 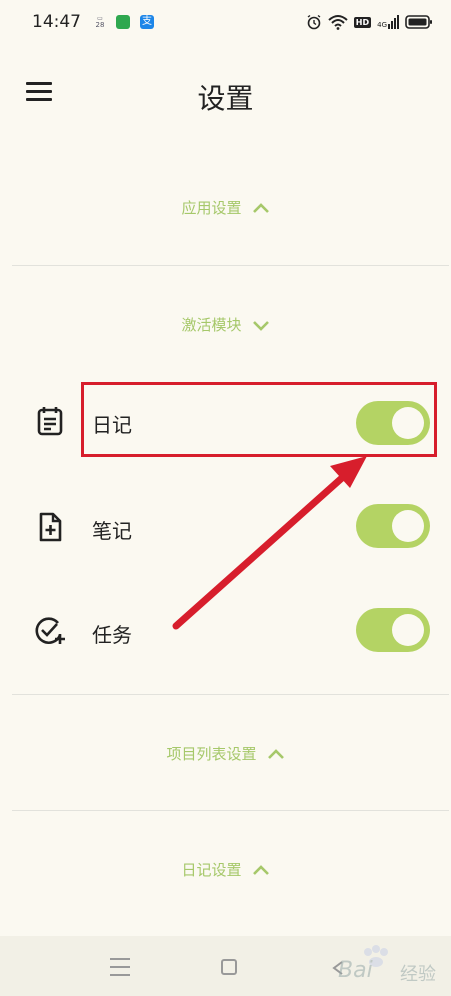 I want to click on highlight-box, so click(x=259, y=419).